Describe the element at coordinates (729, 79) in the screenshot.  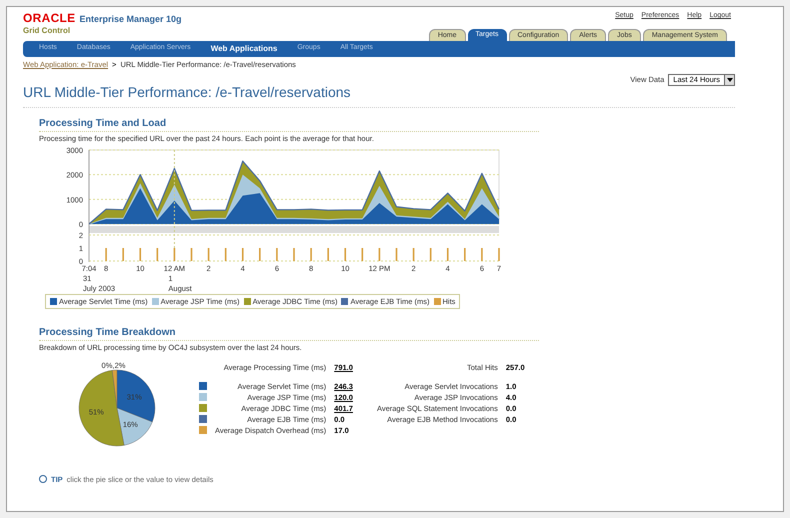
I see `dropdown-arrow-icon` at that location.